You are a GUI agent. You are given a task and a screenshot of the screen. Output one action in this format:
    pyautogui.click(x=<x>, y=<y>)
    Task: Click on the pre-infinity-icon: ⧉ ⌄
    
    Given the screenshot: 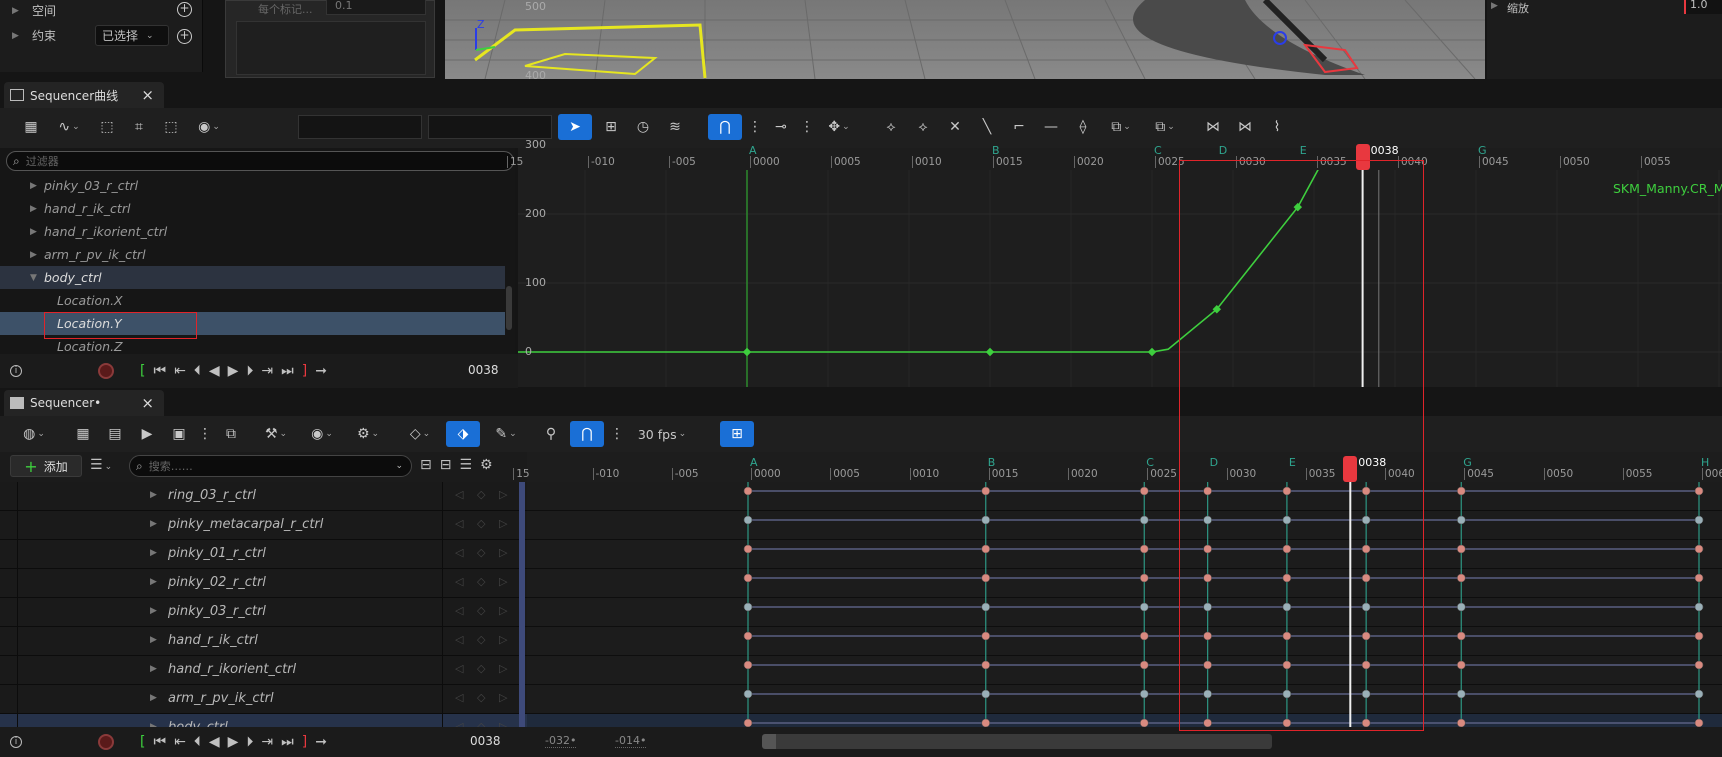 What is the action you would take?
    pyautogui.click(x=1121, y=127)
    